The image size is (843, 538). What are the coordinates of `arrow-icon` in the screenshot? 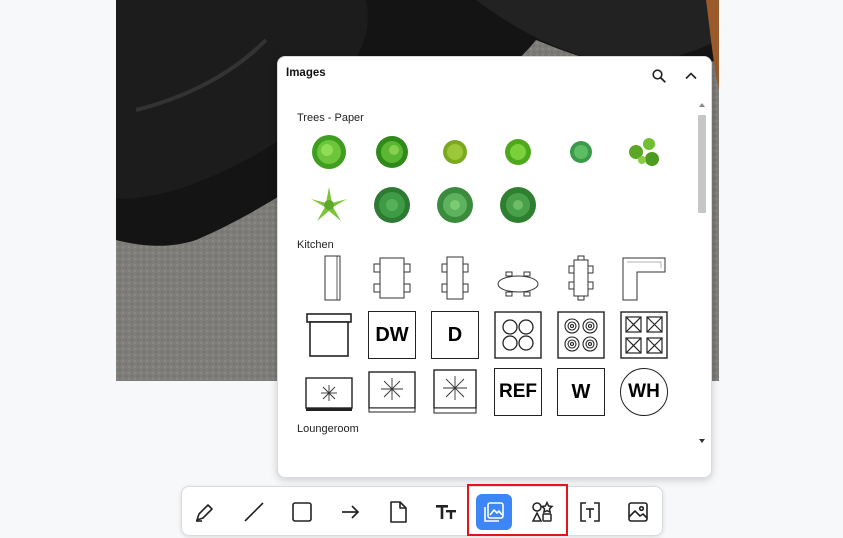 It's located at (350, 512).